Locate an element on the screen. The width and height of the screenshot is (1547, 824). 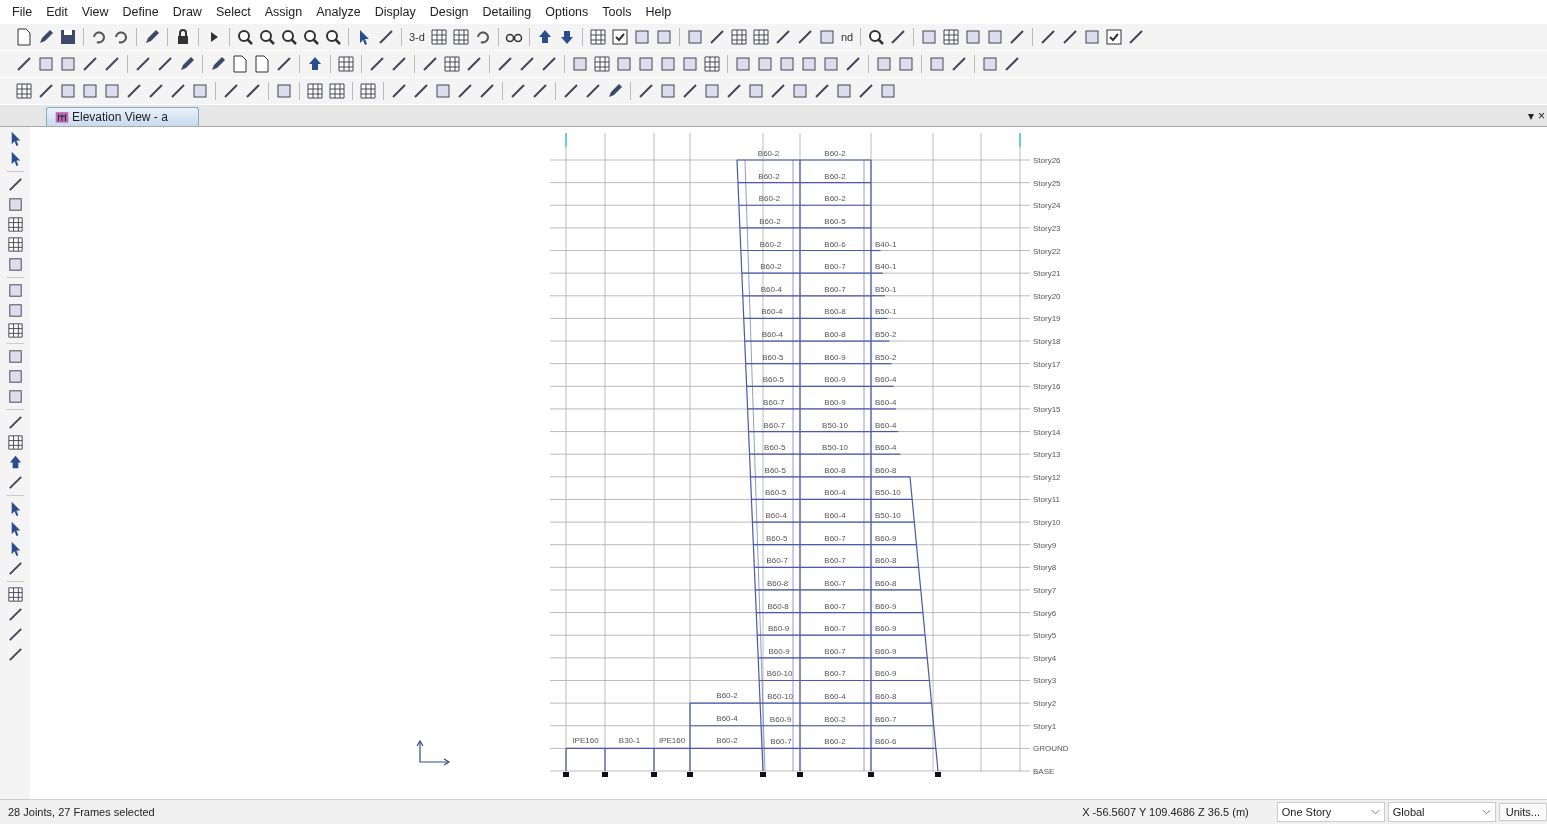
toolbar-button: nd is located at coordinates (847, 37).